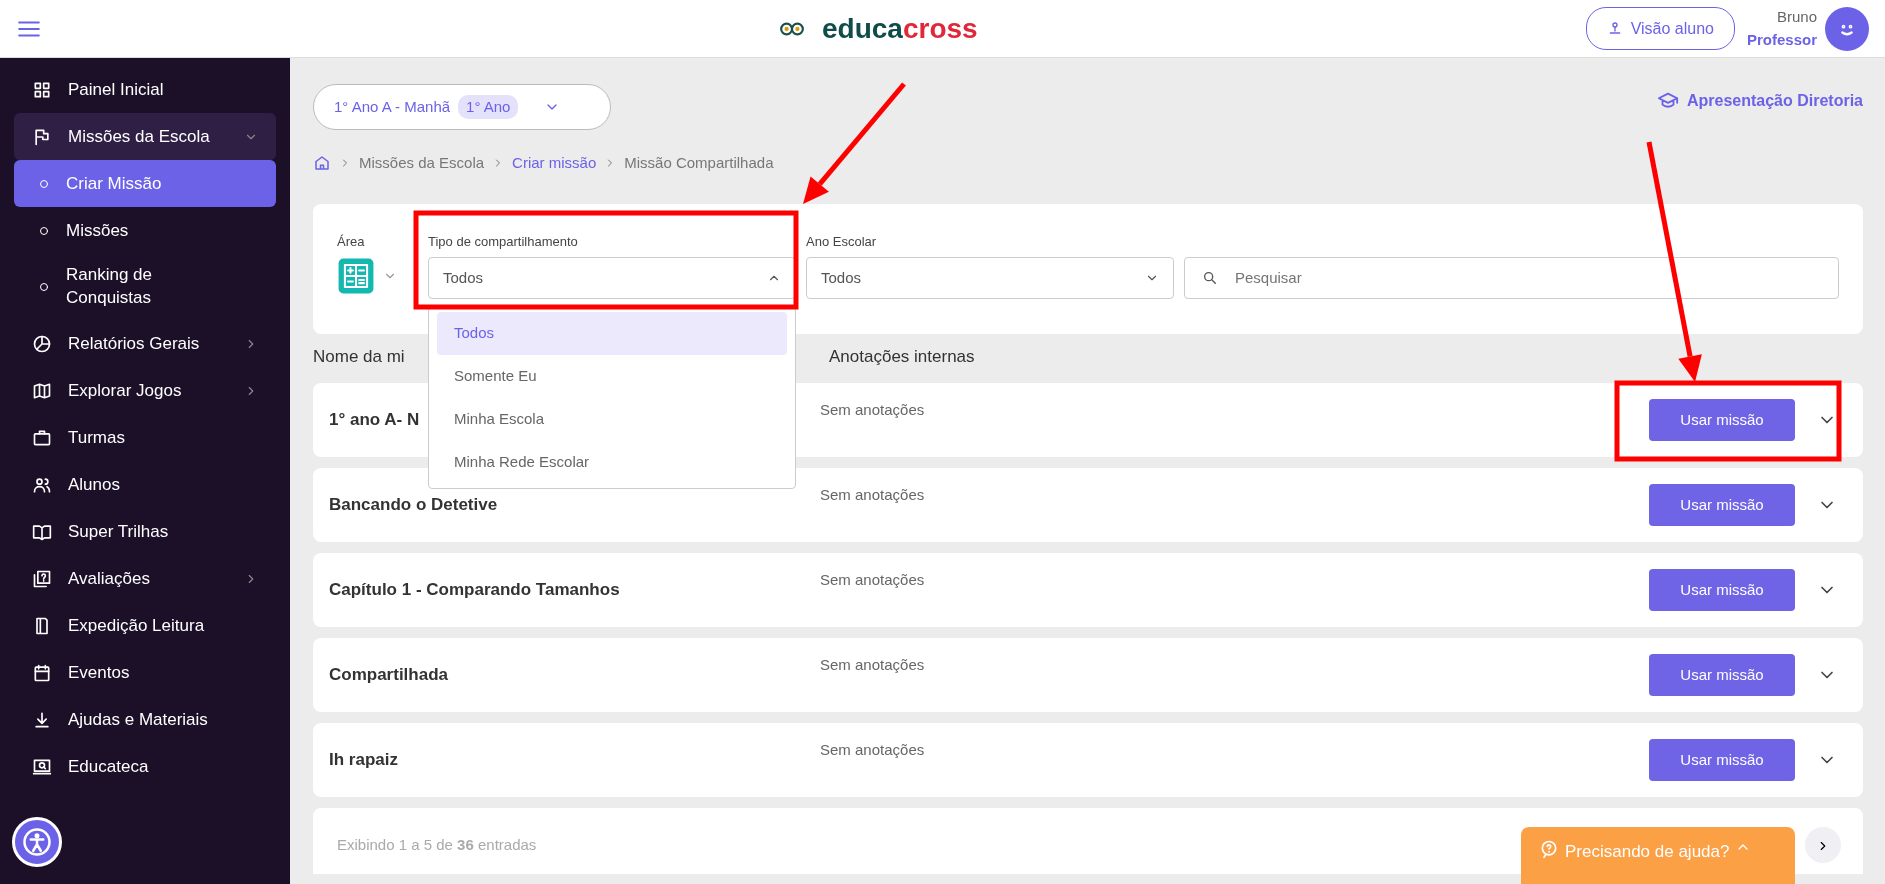  What do you see at coordinates (554, 163) in the screenshot?
I see `breadcrumb-link: Criar missão` at bounding box center [554, 163].